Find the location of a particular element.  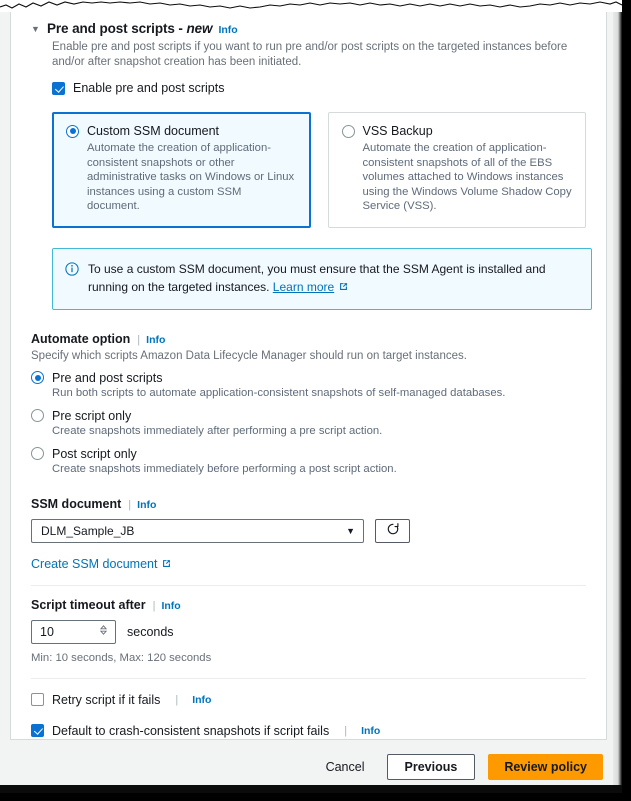

ssm-document-label-row: SSM document | Info is located at coordinates (308, 504).